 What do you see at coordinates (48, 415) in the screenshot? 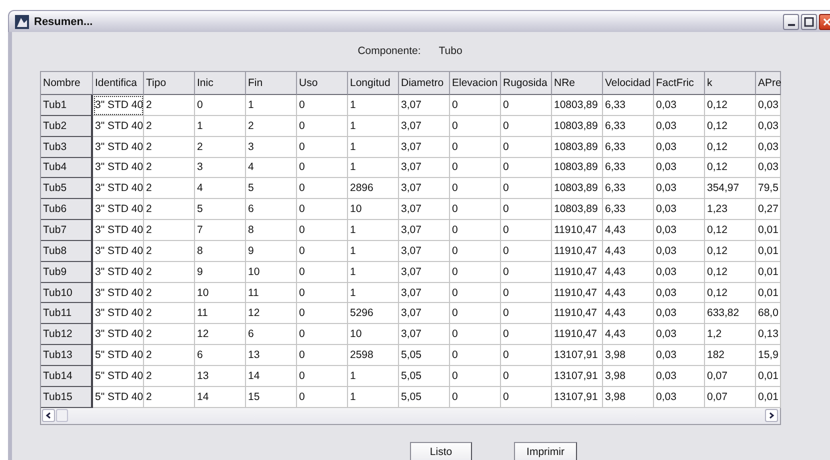
I see `scroll-left-button` at bounding box center [48, 415].